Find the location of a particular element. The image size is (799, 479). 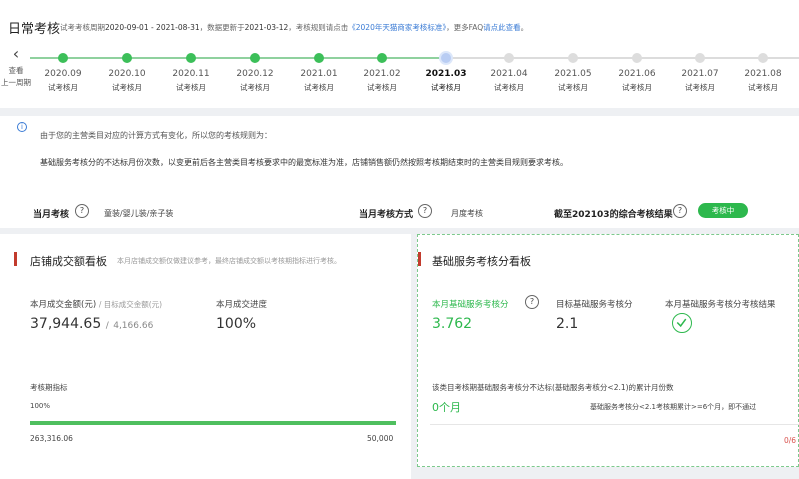

gmv-value: 37,944.65 / 4,166.66 is located at coordinates (91, 324).